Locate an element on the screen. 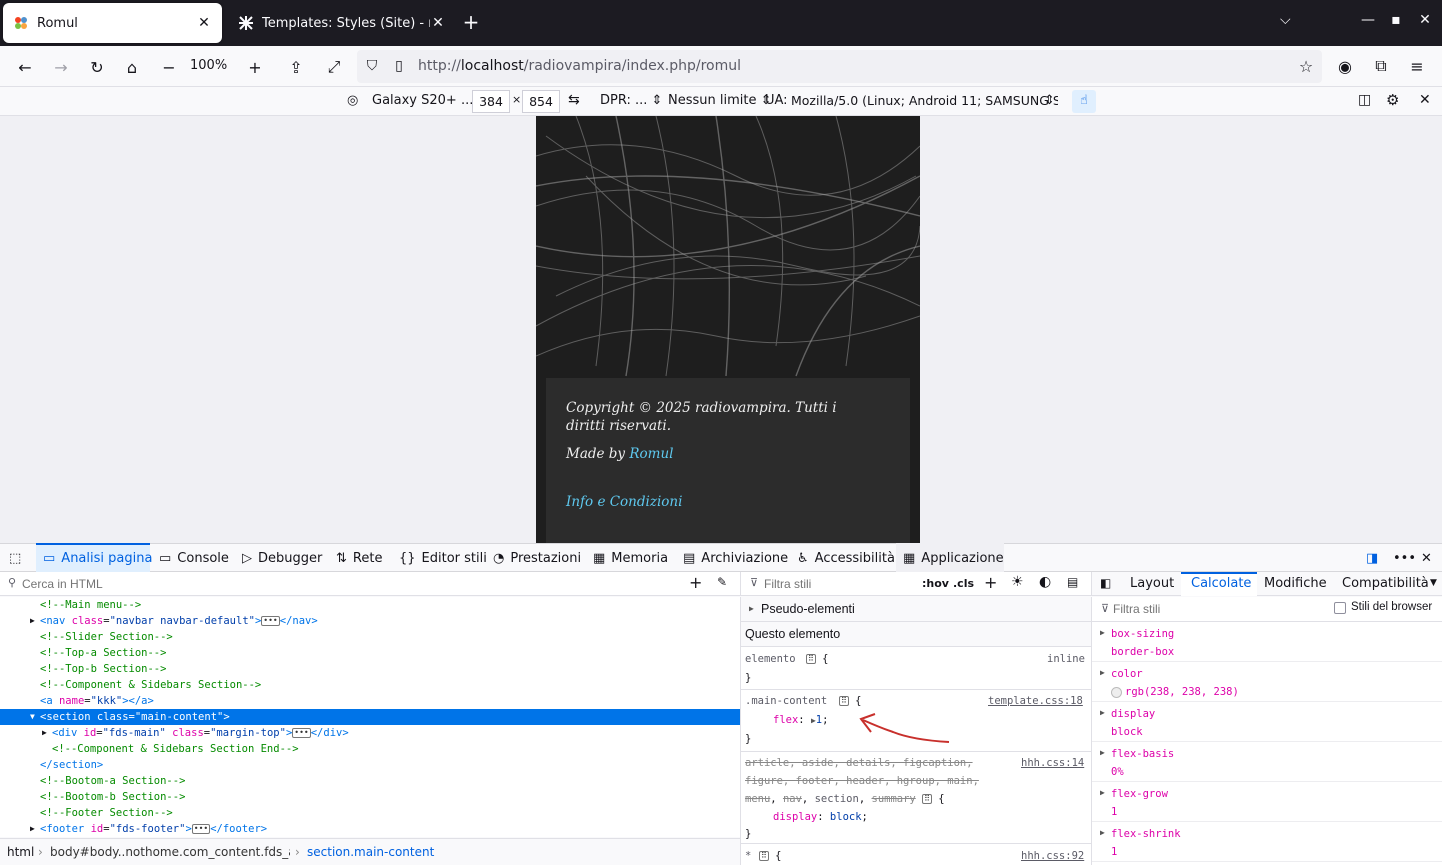 This screenshot has height=865, width=1442. browser-styles-checkbox is located at coordinates (1340, 608).